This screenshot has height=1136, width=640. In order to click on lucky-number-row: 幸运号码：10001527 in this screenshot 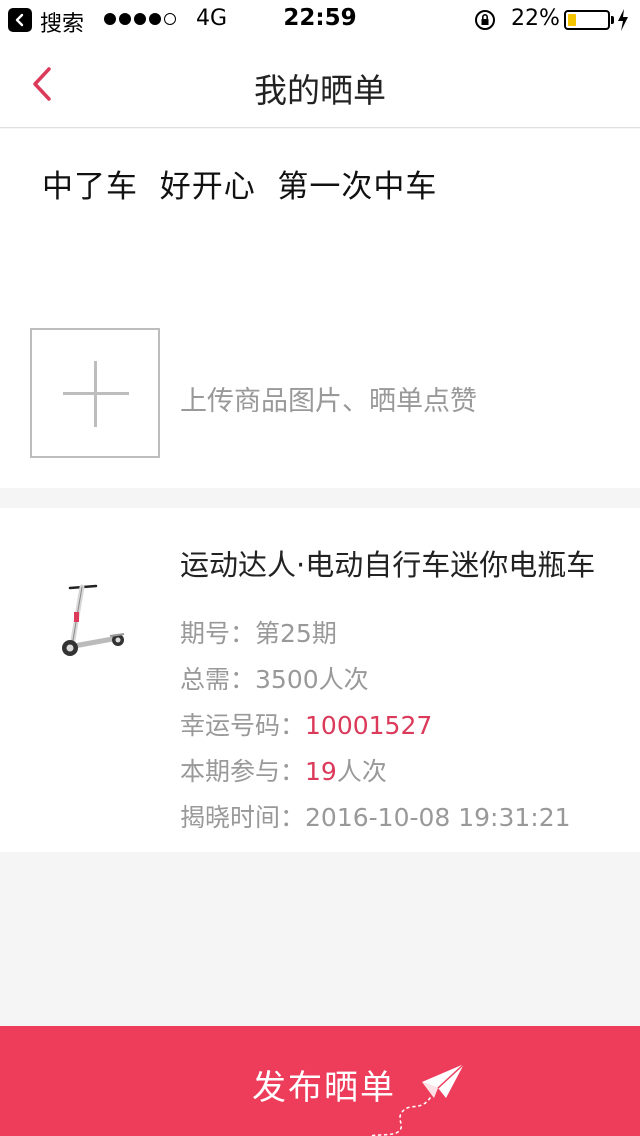, I will do `click(306, 724)`.